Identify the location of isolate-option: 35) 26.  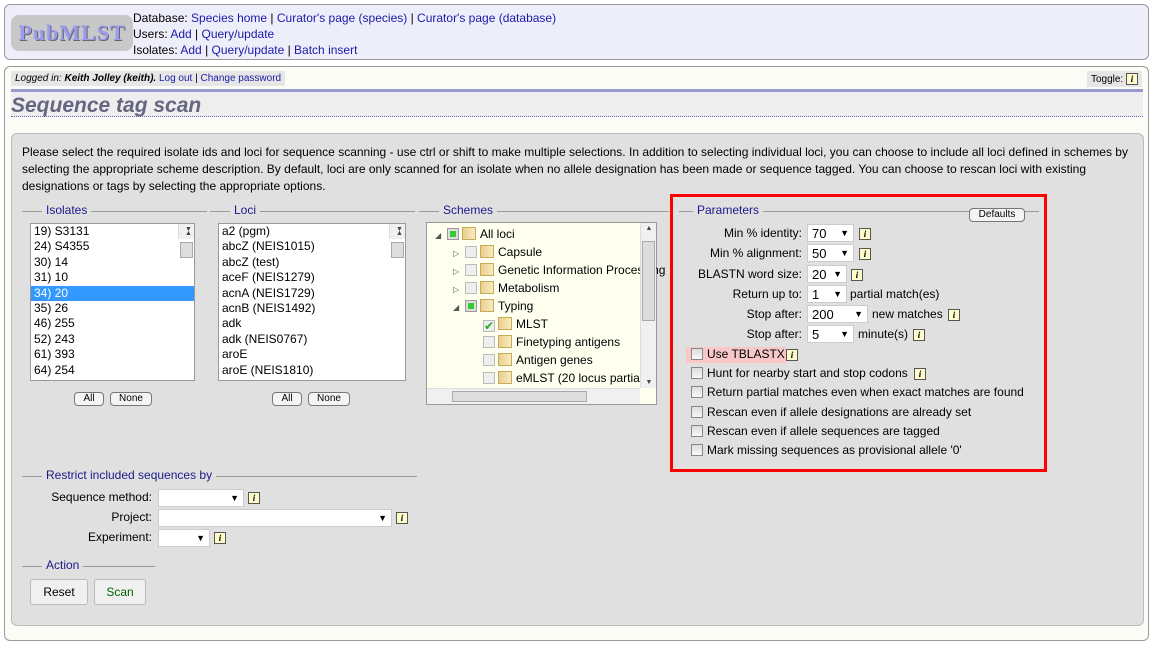
(112, 308).